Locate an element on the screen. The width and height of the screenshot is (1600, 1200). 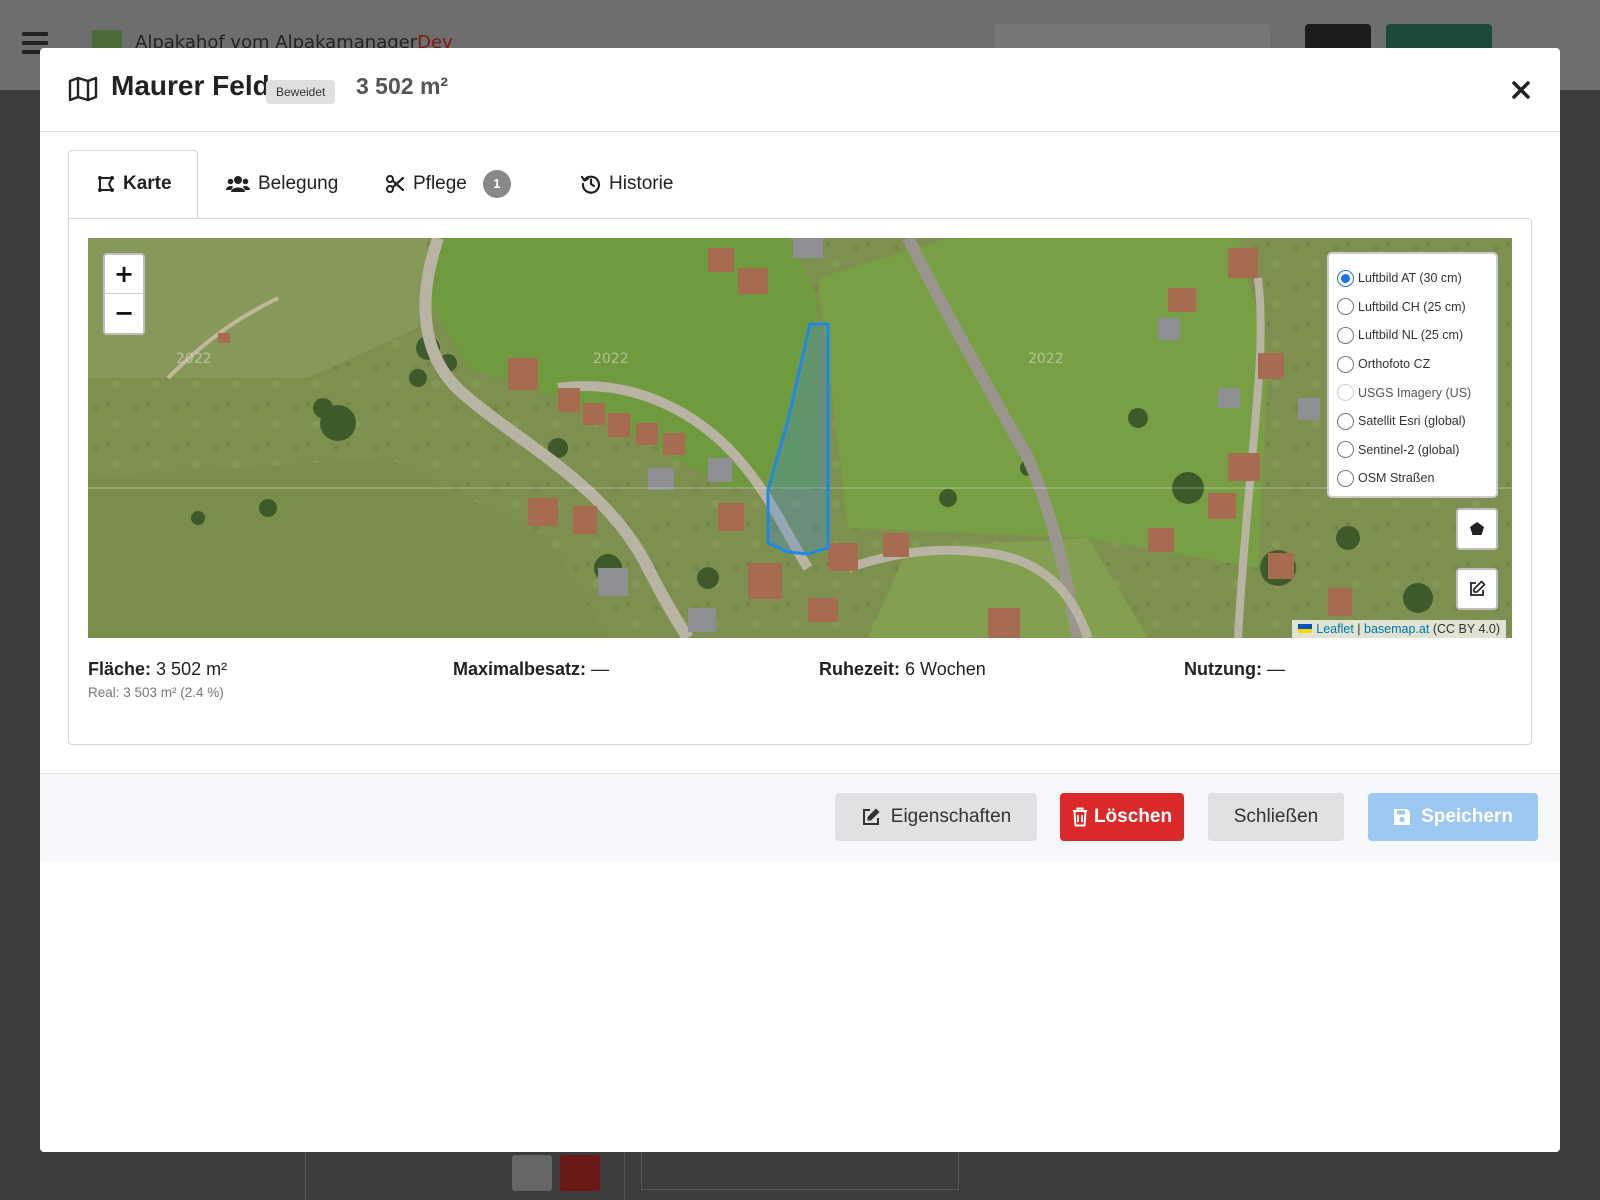
close-button is located at coordinates (1521, 90).